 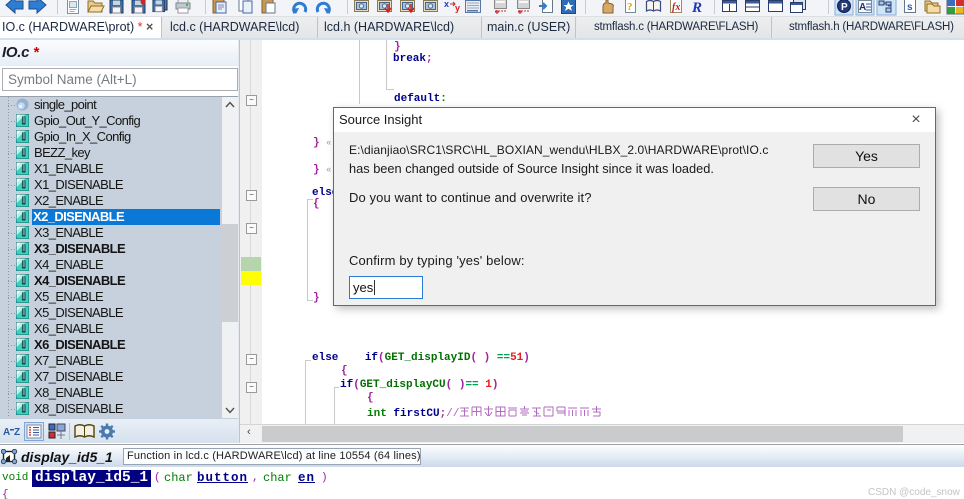 What do you see at coordinates (17, 432) in the screenshot?
I see `svg-text: Z` at bounding box center [17, 432].